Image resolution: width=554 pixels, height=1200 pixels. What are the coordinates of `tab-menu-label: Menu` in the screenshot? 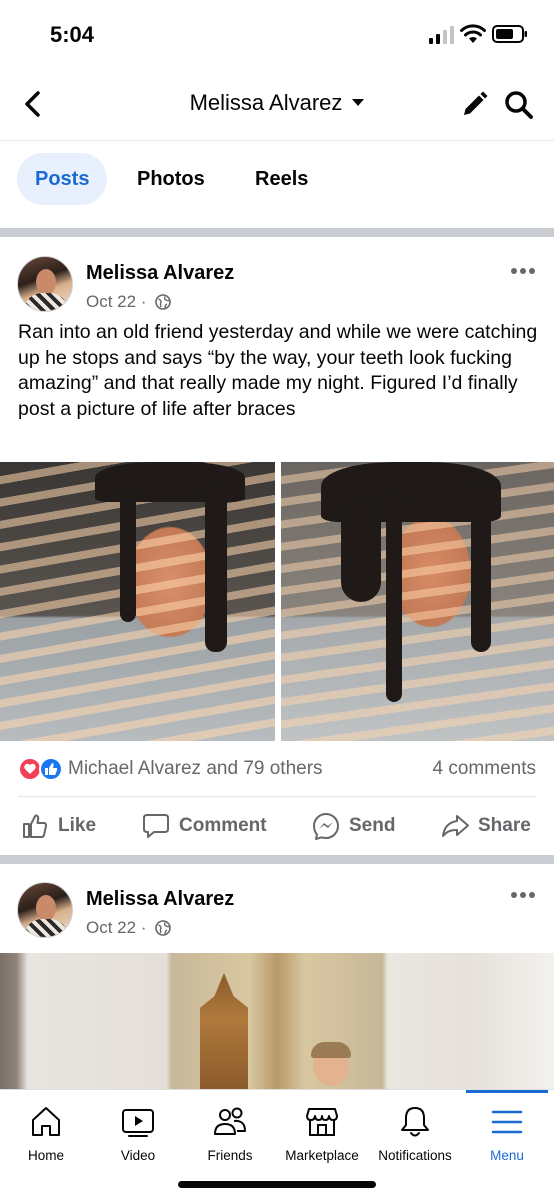 It's located at (507, 1155).